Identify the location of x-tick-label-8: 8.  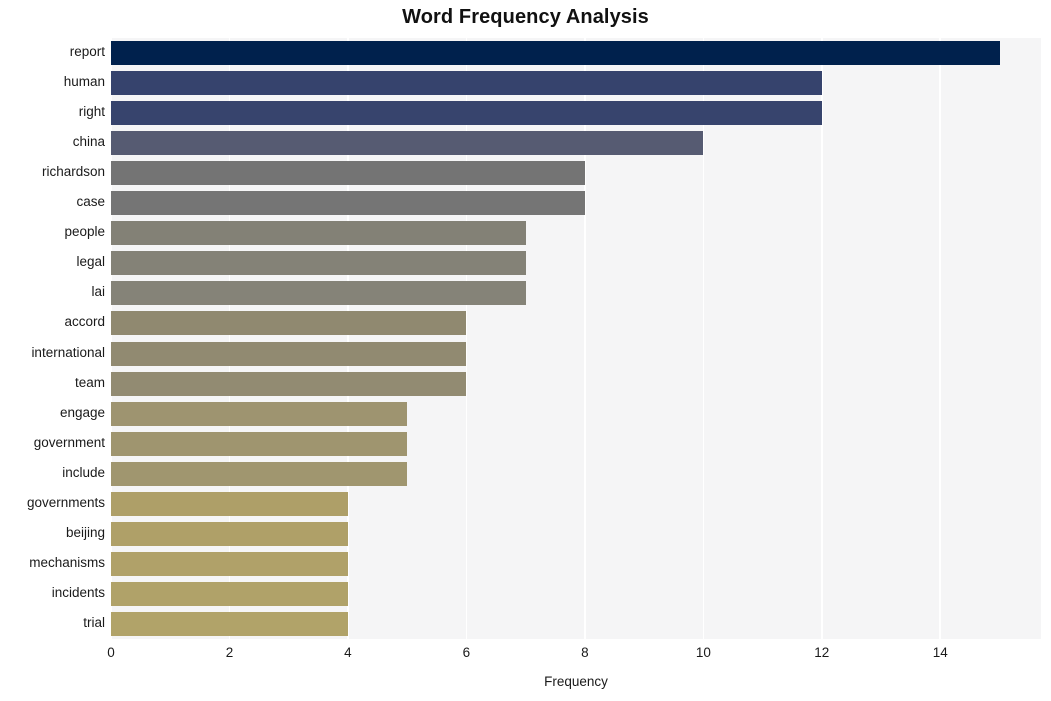
(585, 652).